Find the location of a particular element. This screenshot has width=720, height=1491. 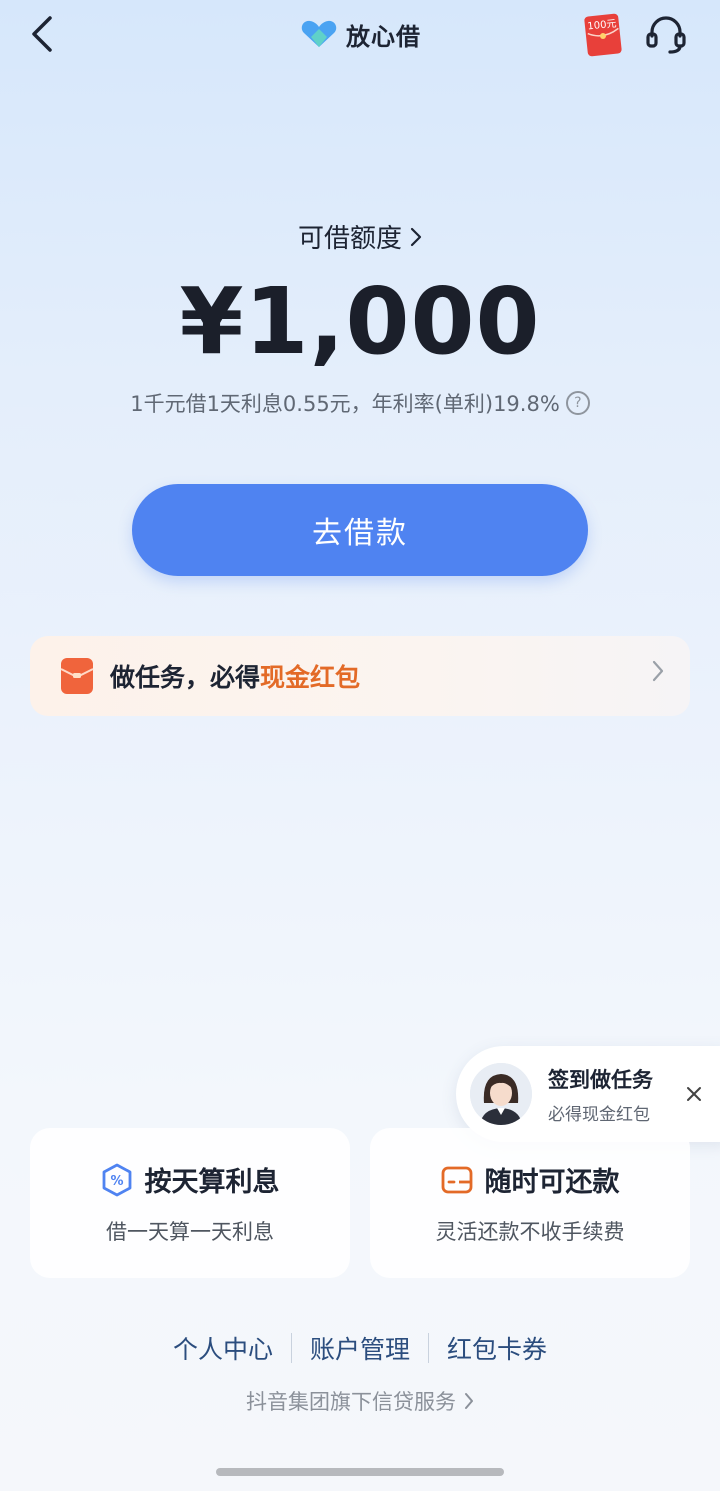

footer-note-link: 抖音集团旗下信贷服务 is located at coordinates (360, 1401).